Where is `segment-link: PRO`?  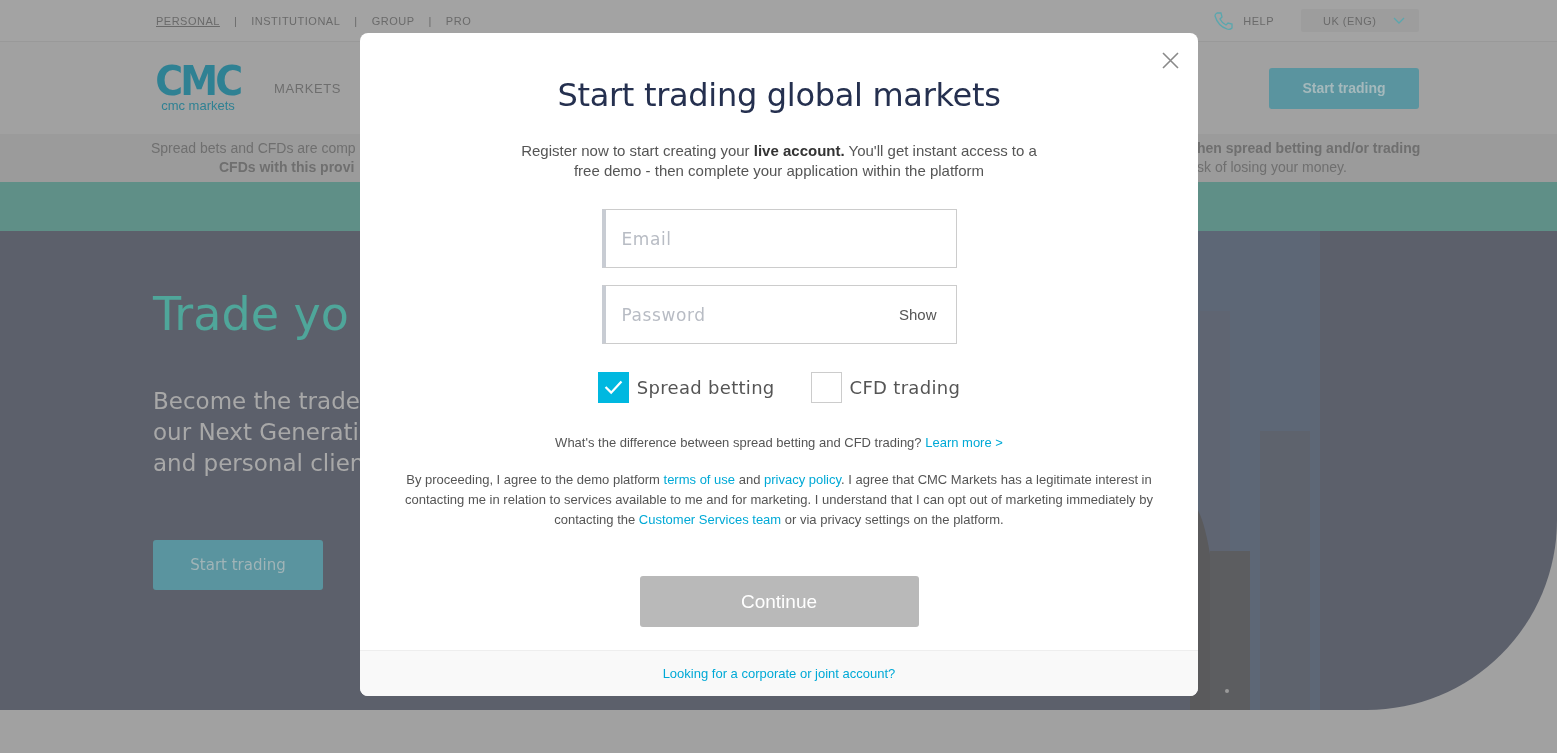 segment-link: PRO is located at coordinates (458, 20).